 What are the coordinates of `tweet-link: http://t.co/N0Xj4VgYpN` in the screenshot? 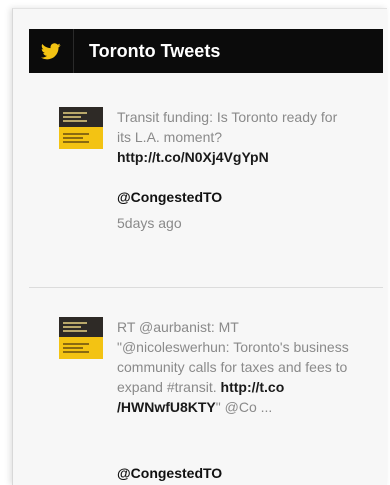 It's located at (193, 157).